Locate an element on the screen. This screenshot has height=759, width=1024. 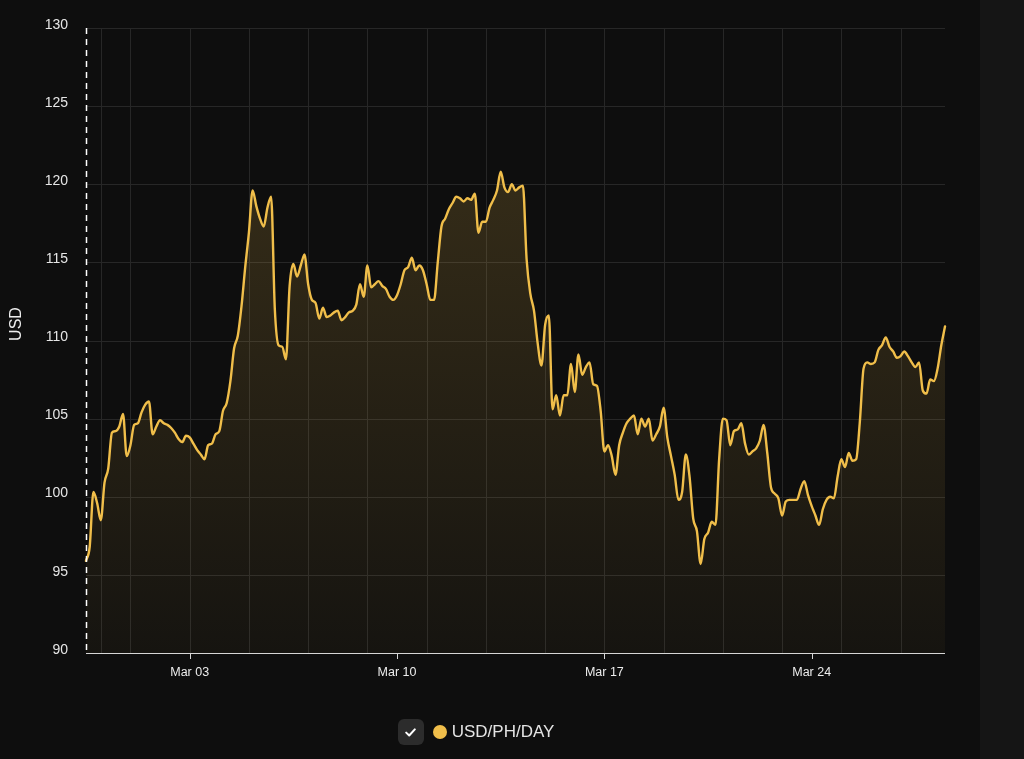
tick-label: 125 is located at coordinates (56, 101).